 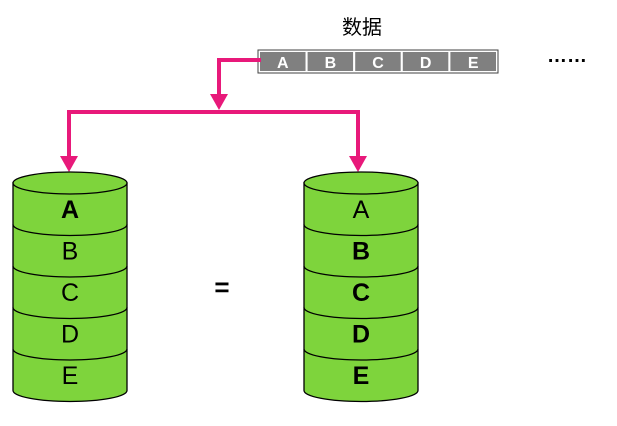 I want to click on data-block-label: B, so click(x=331, y=63).